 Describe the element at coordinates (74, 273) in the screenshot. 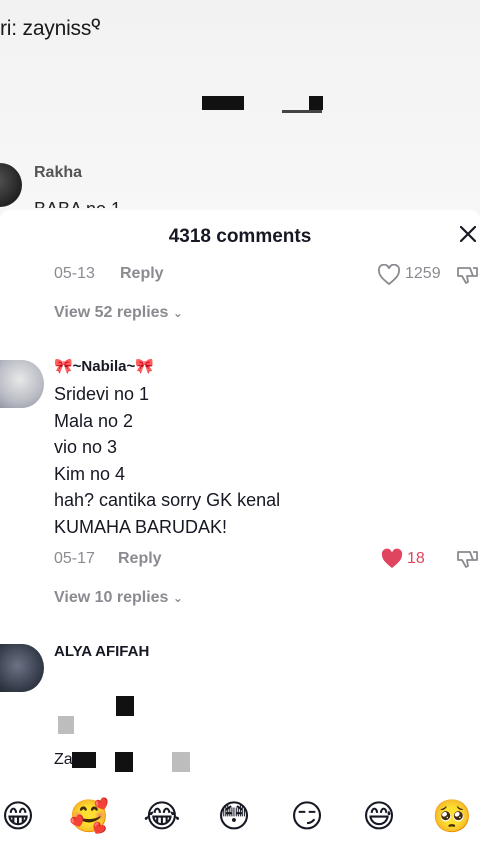

I see `comment-date: 05-13` at that location.